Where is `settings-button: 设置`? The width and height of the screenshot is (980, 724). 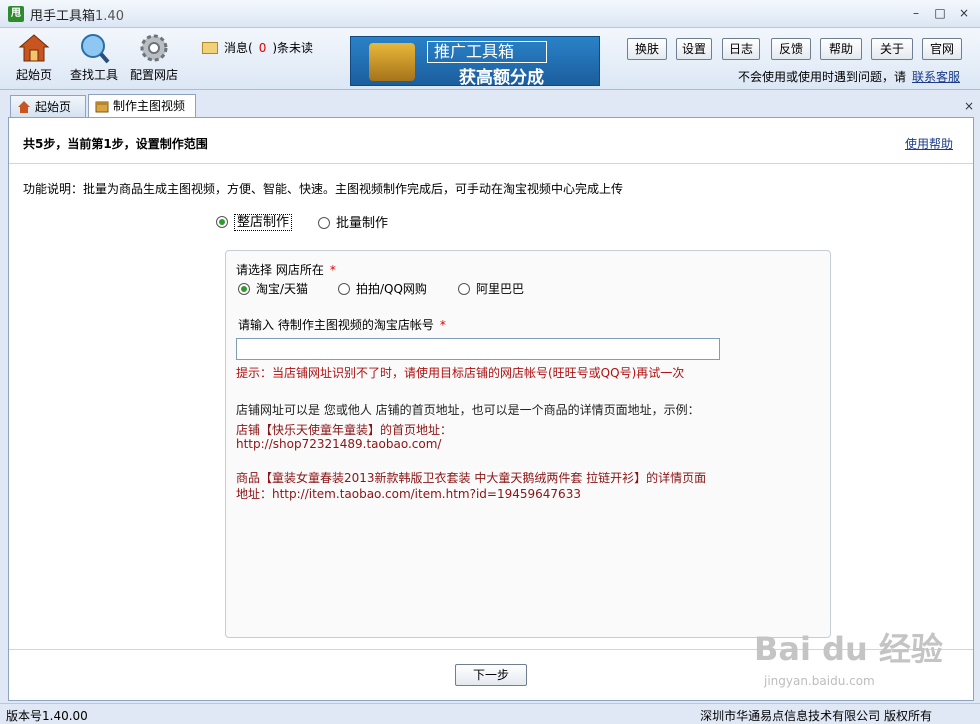
settings-button: 设置 is located at coordinates (694, 49).